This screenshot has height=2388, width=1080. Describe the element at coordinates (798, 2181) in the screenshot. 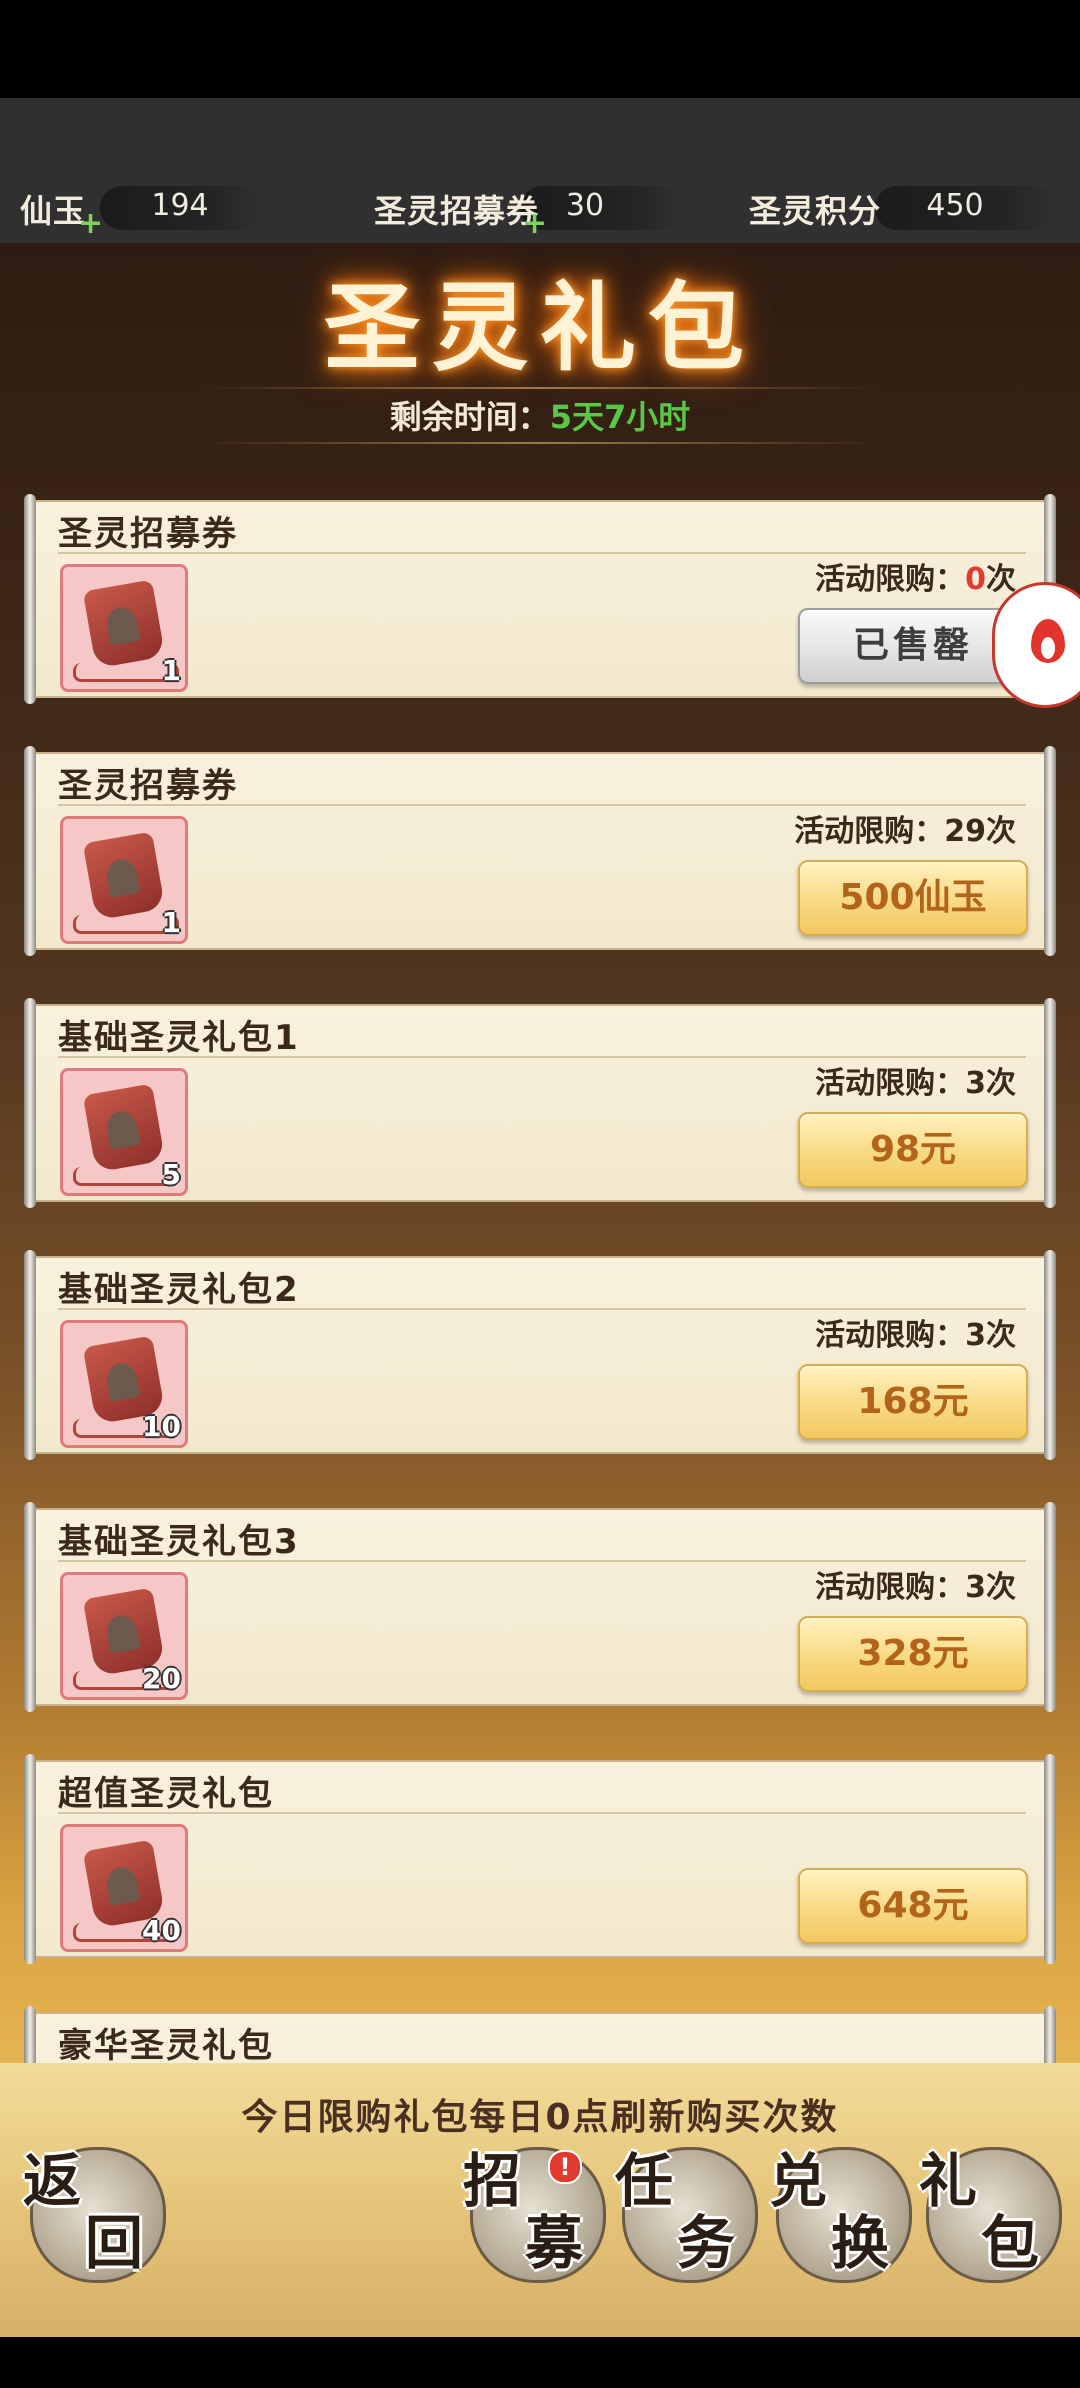

I see `nav-char: 兑` at that location.